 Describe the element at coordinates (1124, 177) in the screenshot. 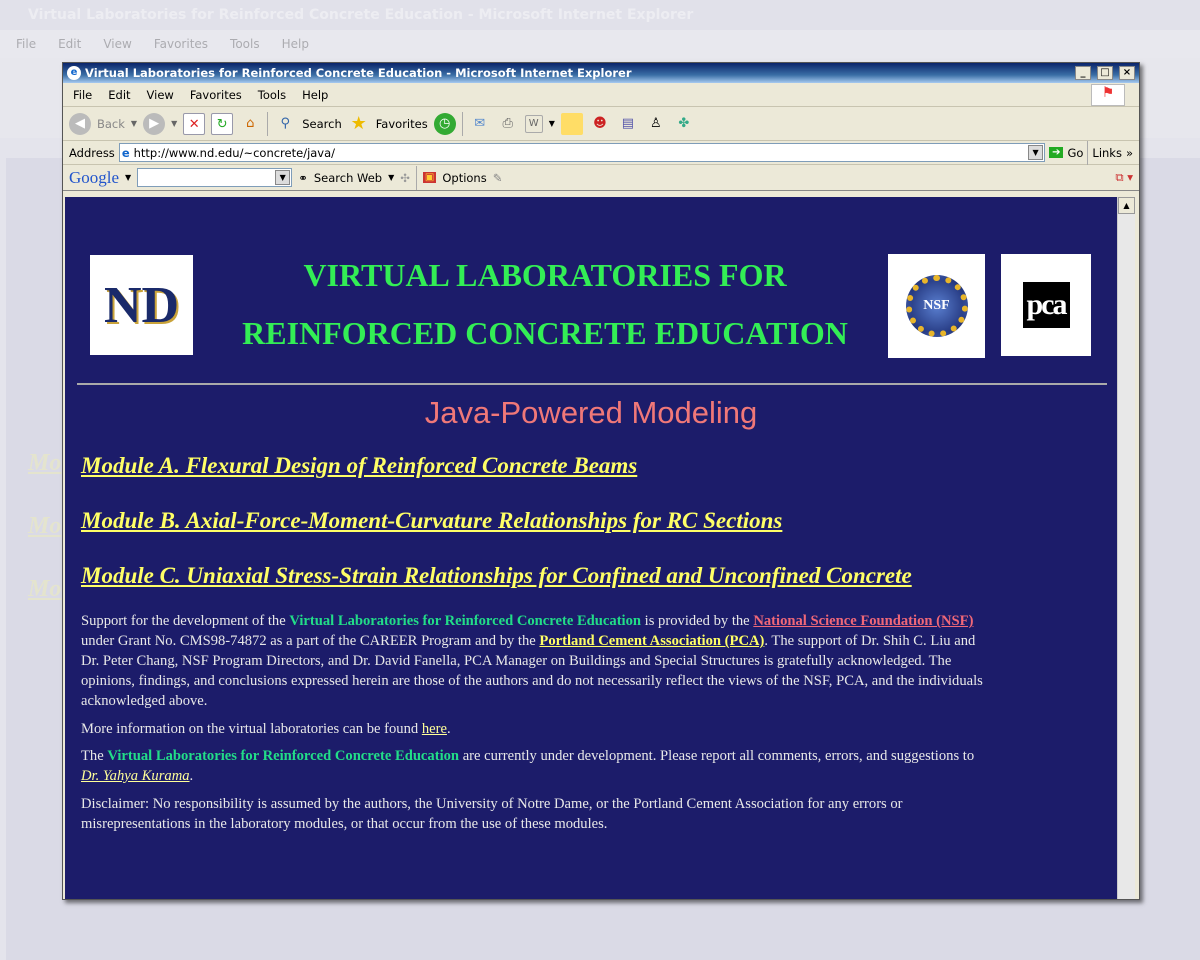

I see `popup-blocker-icon: ⧉ ▾` at that location.